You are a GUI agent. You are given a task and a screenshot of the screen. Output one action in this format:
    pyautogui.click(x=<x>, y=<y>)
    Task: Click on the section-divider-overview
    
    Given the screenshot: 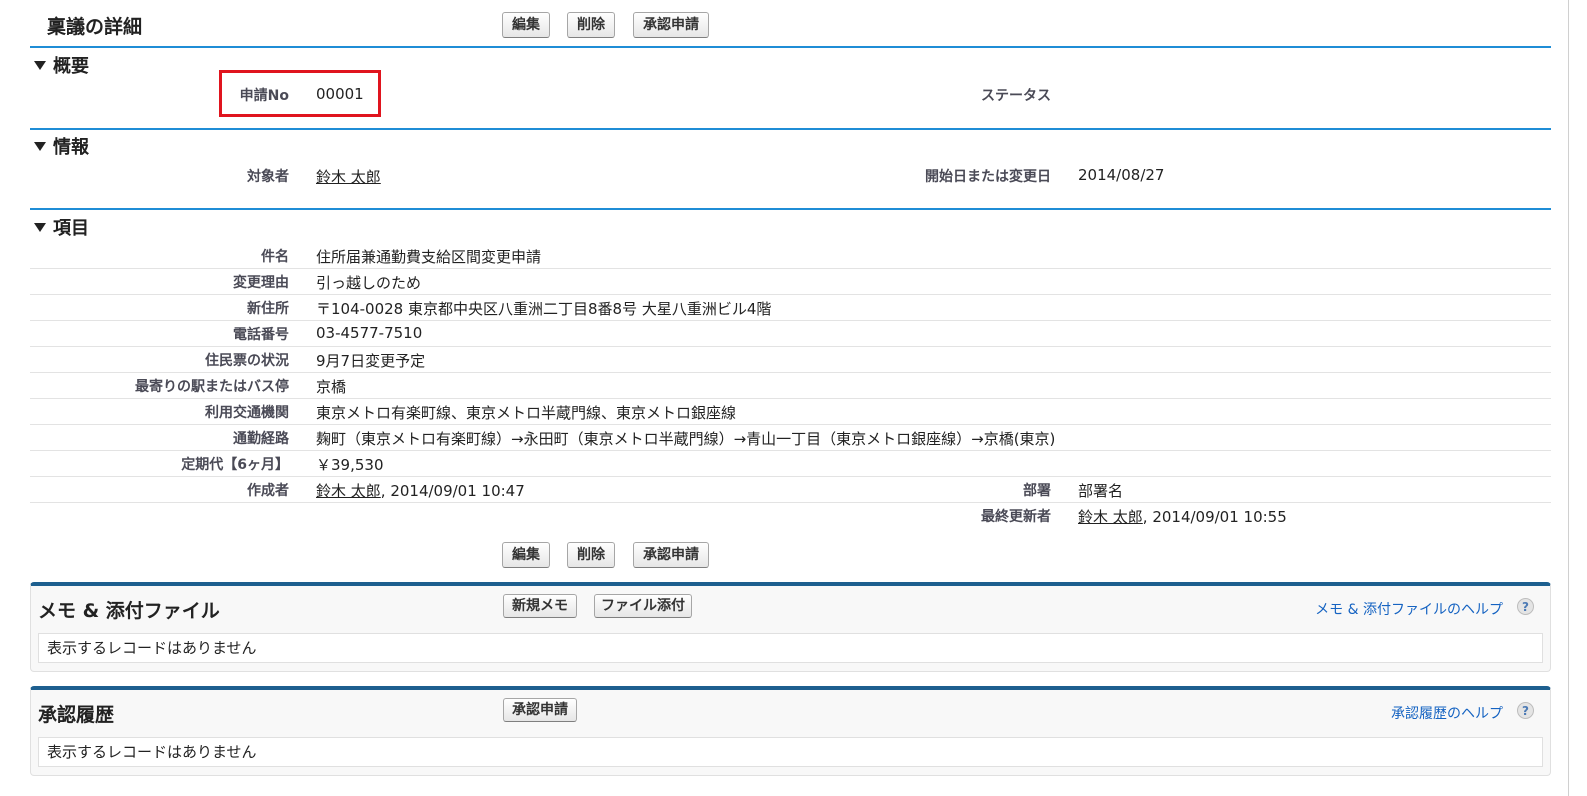 What is the action you would take?
    pyautogui.click(x=790, y=47)
    